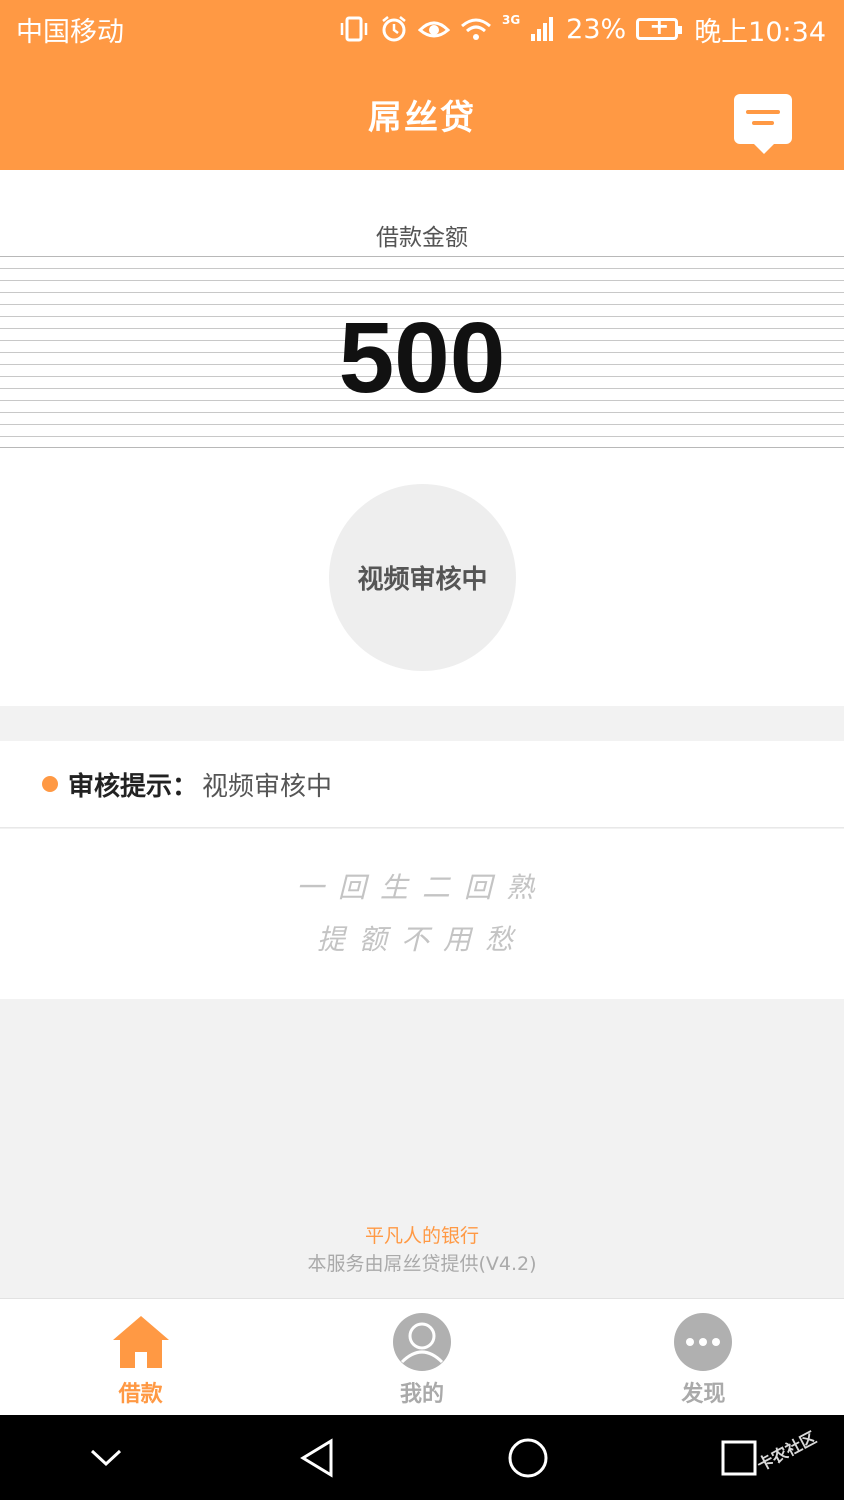  What do you see at coordinates (703, 1394) in the screenshot?
I see `tab-discover-label: 发现` at bounding box center [703, 1394].